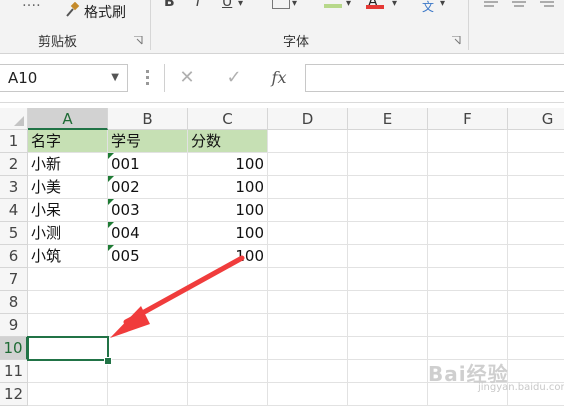 This screenshot has height=414, width=564. I want to click on watermark-url: jingyan.baidu.com, so click(521, 387).